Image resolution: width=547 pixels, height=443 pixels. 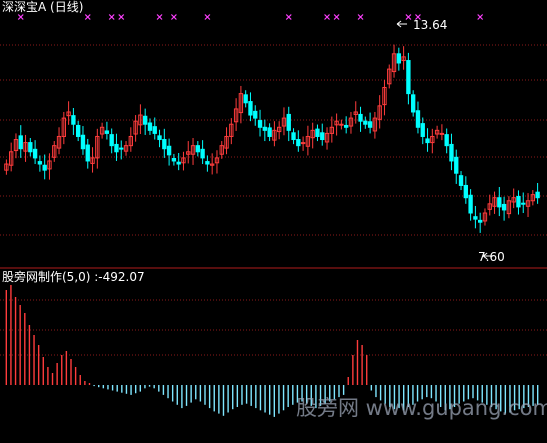 What do you see at coordinates (430, 25) in the screenshot?
I see `high-price-label: 13.64` at bounding box center [430, 25].